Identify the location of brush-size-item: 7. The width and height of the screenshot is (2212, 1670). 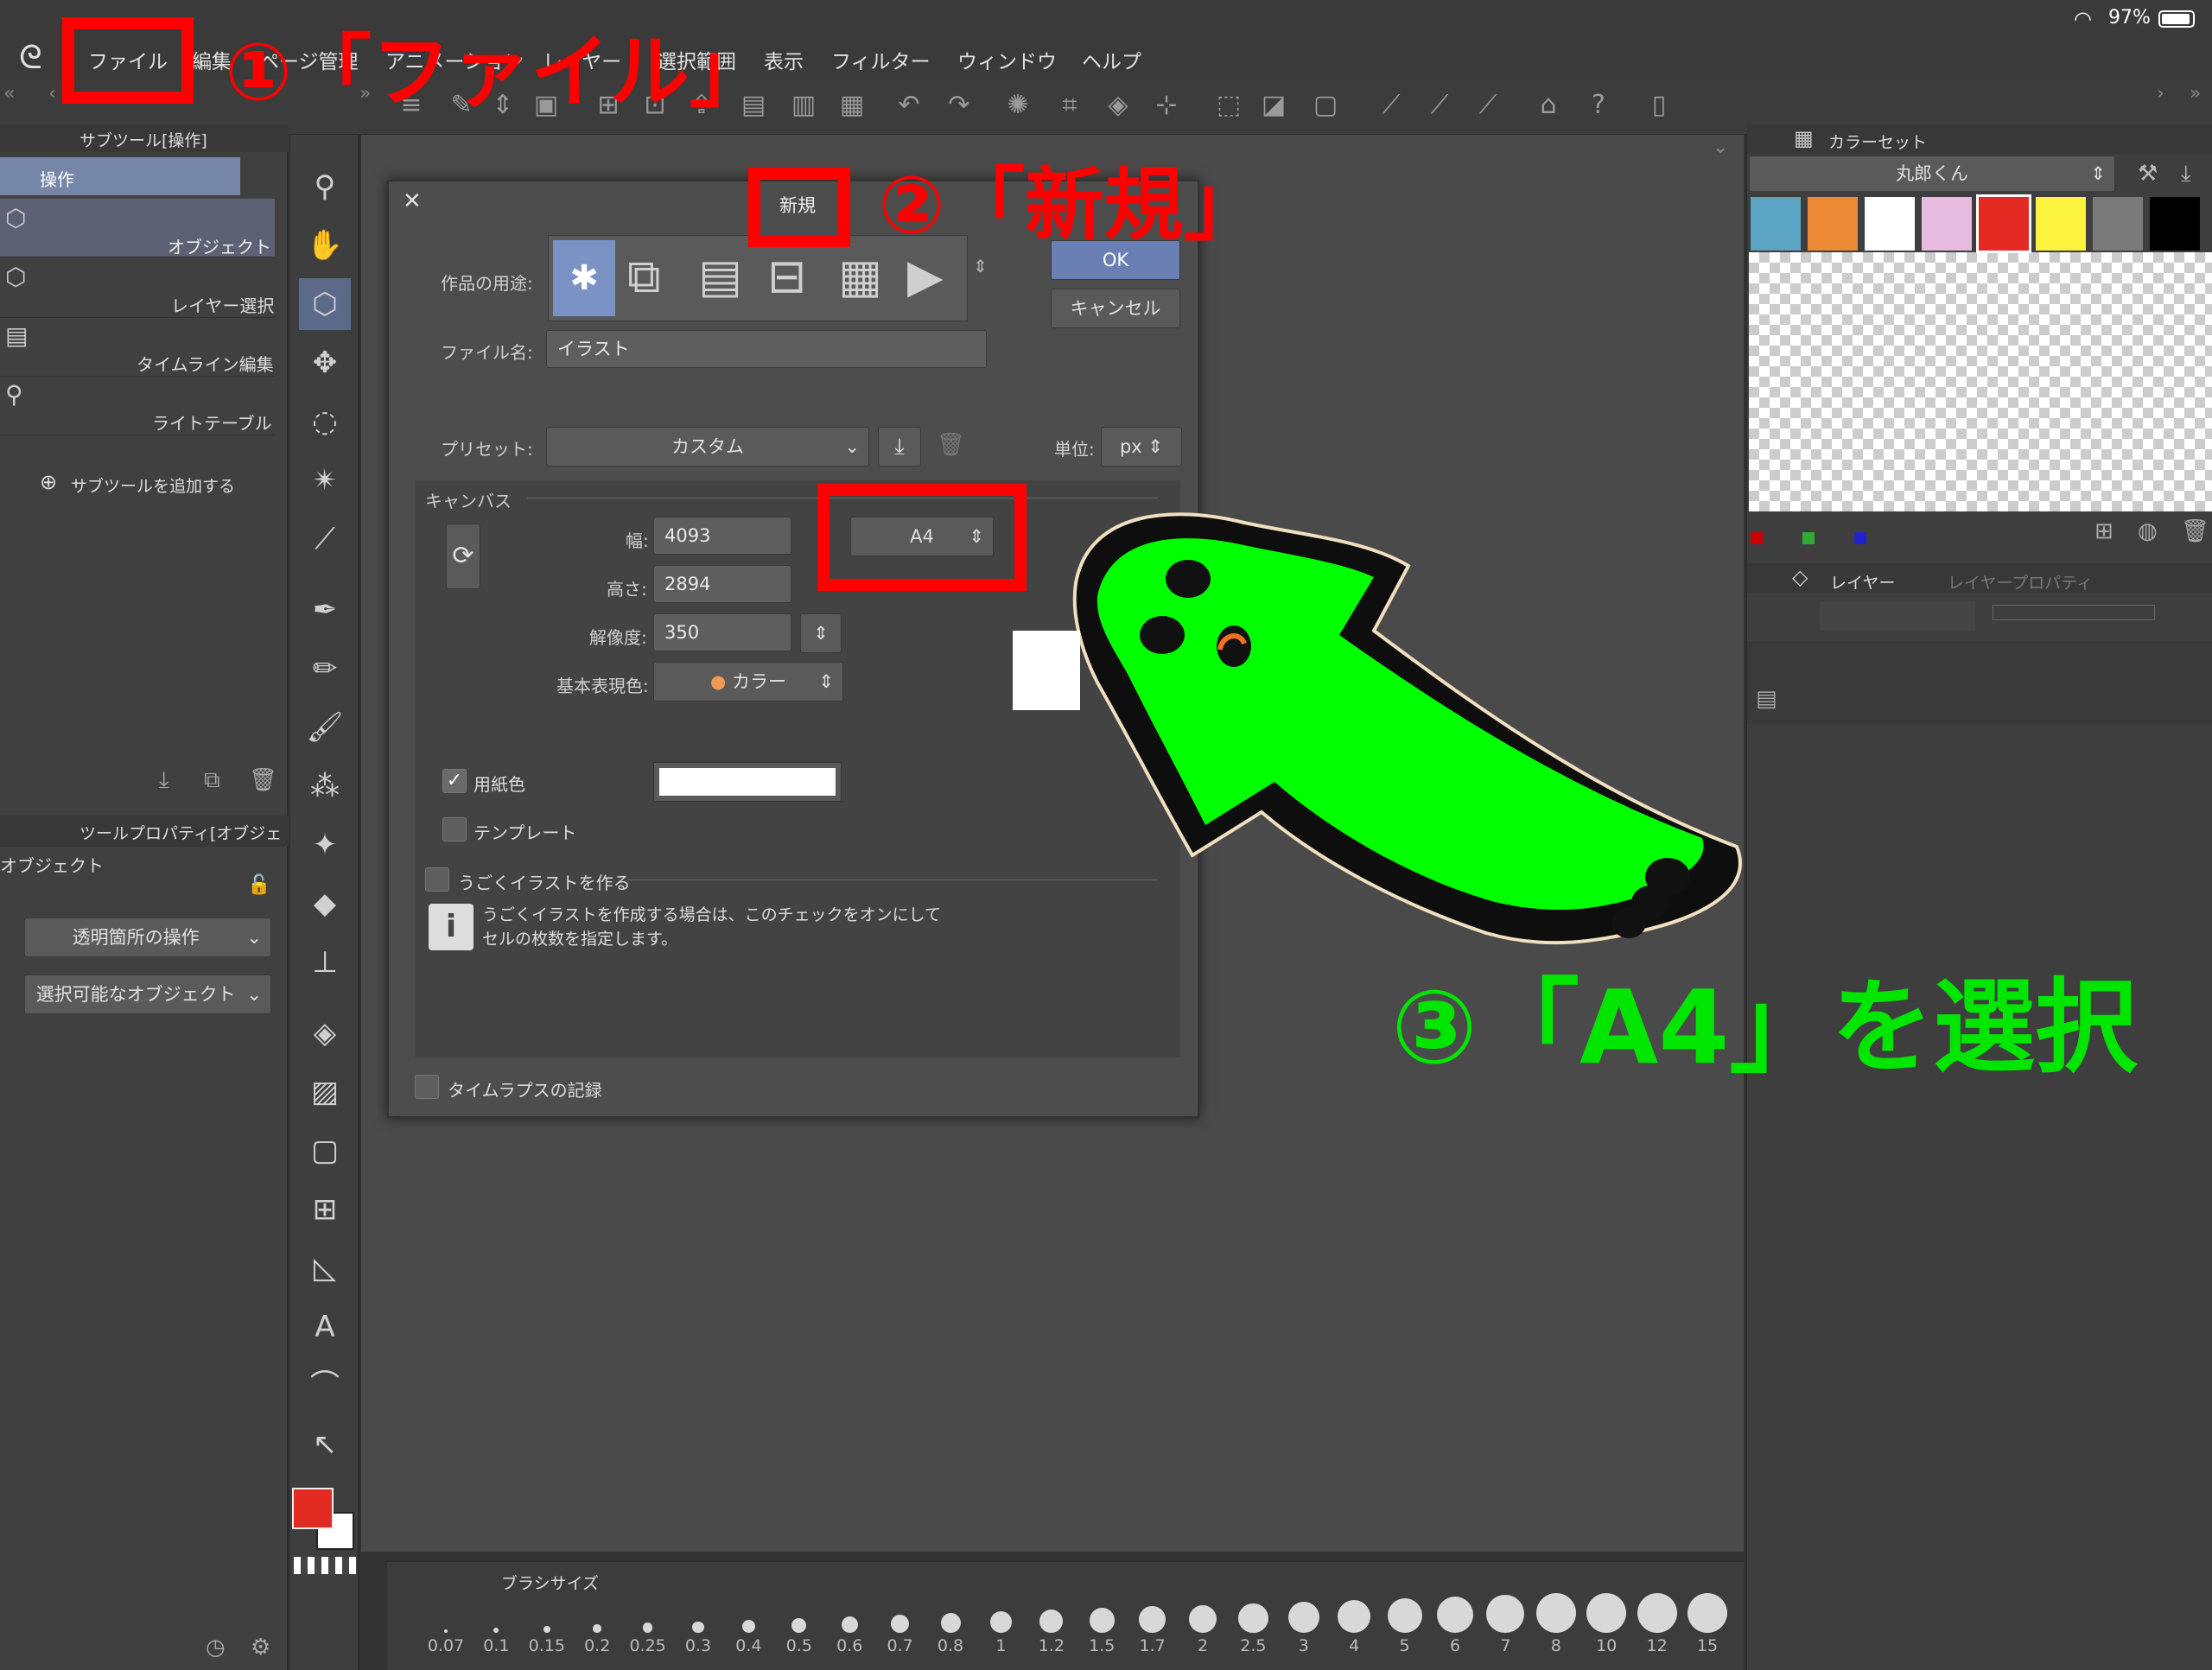
(1505, 1631).